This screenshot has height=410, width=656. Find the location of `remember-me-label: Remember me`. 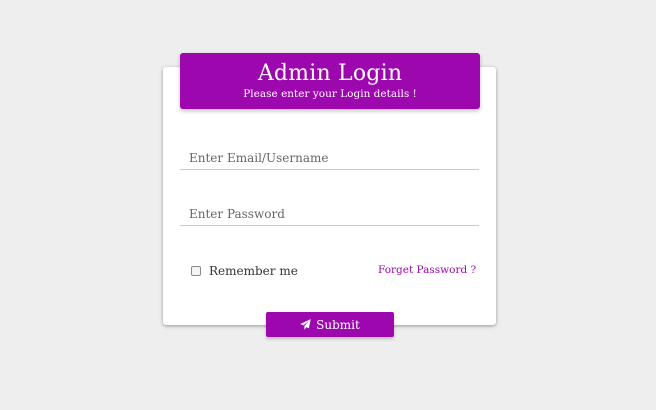

remember-me-label: Remember me is located at coordinates (253, 271).